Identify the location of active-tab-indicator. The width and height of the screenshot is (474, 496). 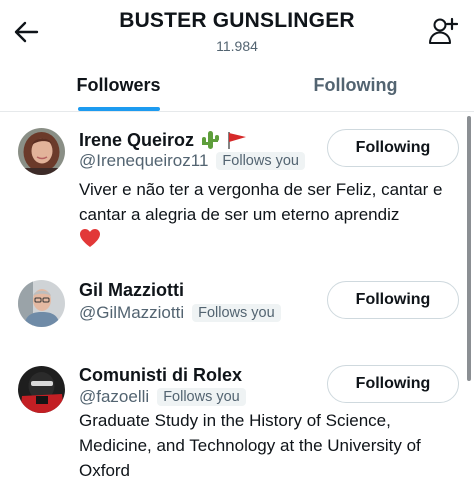
(119, 109).